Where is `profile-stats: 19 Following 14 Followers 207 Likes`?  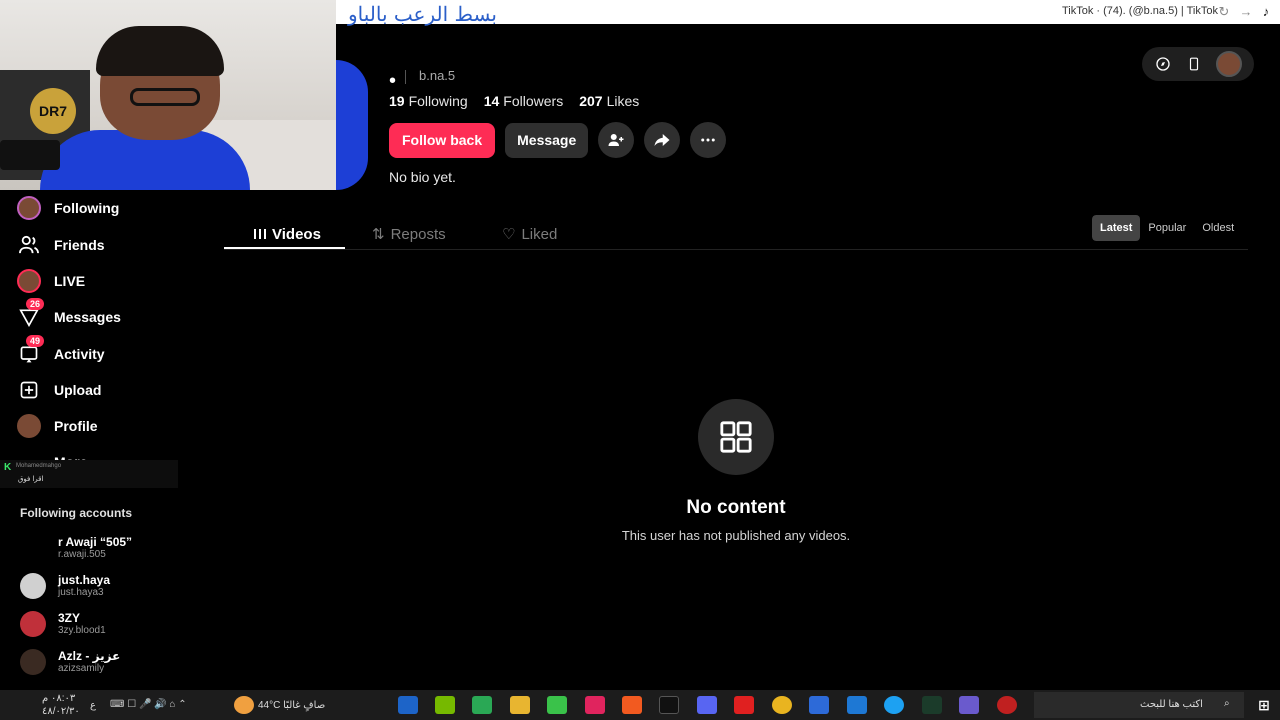 profile-stats: 19 Following 14 Followers 207 Likes is located at coordinates (514, 101).